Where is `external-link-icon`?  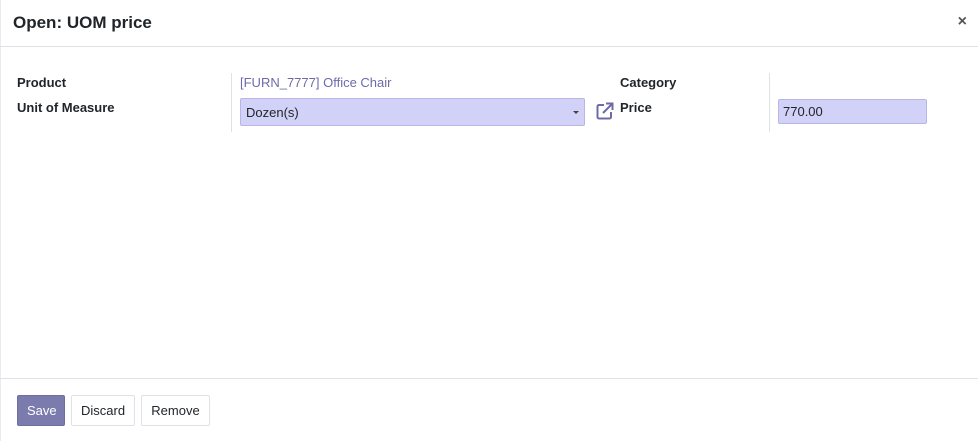 external-link-icon is located at coordinates (605, 111).